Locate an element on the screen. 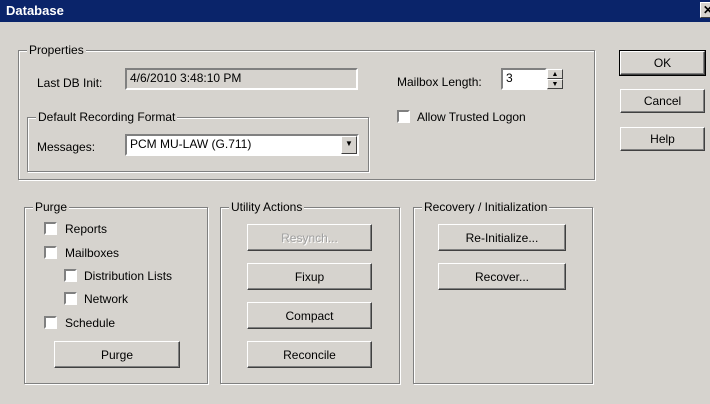  distribution-lists-label: Distribution Lists is located at coordinates (128, 276).